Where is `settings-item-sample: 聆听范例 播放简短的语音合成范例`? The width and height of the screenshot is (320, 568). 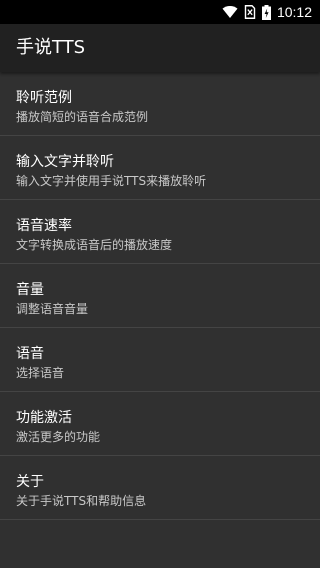 settings-item-sample: 聆听范例 播放简短的语音合成范例 is located at coordinates (160, 104).